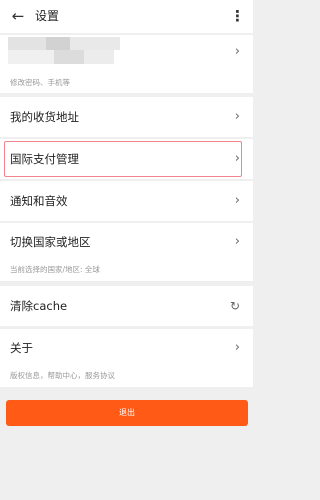 Image resolution: width=320 pixels, height=500 pixels. Describe the element at coordinates (21, 348) in the screenshot. I see `about-label: 关于` at that location.